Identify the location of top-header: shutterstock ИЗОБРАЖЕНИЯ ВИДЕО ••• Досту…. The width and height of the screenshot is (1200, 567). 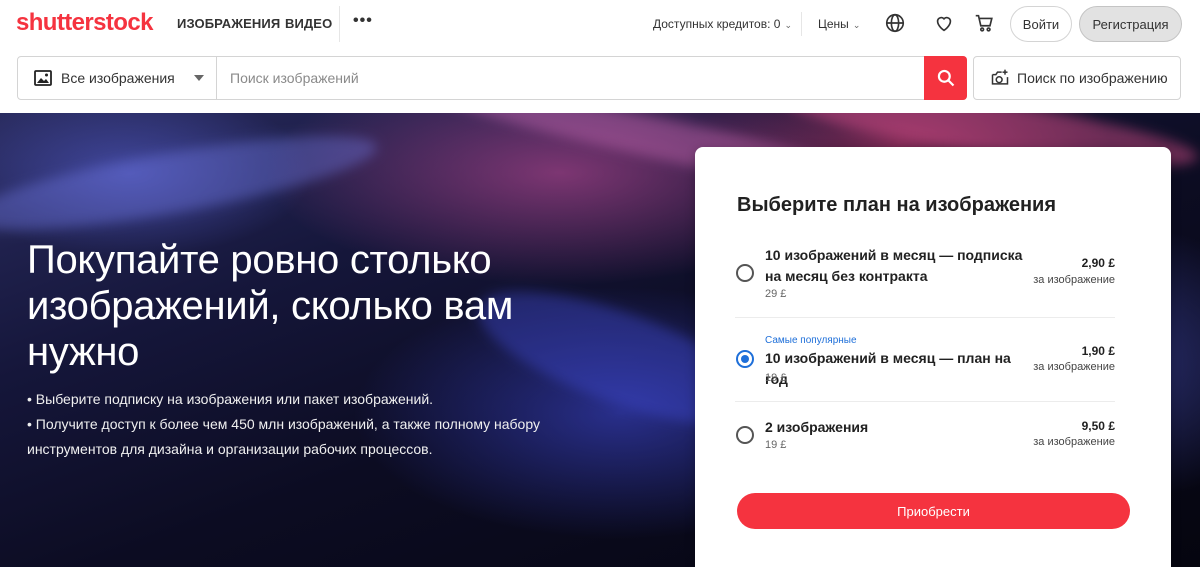
(600, 24).